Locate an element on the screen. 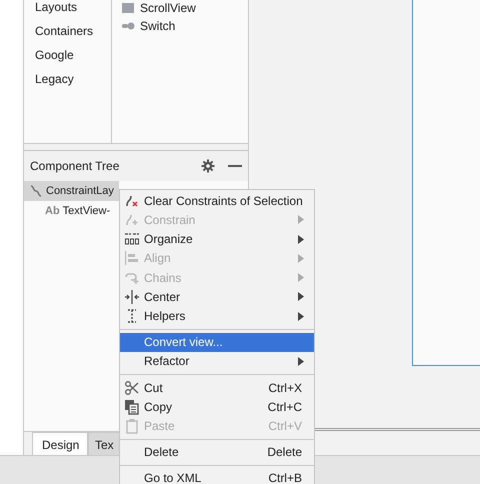 Image resolution: width=480 pixels, height=484 pixels. menu-item: Refactor is located at coordinates (217, 362).